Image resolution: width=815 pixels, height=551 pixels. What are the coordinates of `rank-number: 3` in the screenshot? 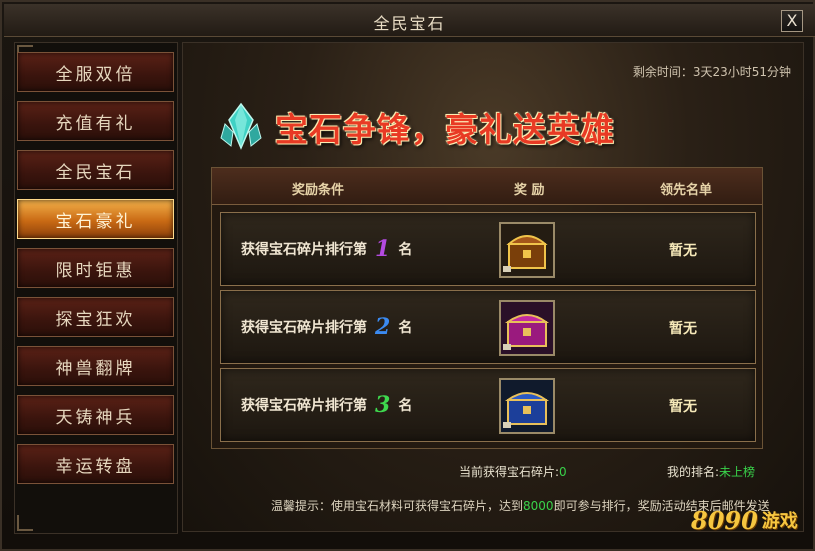 It's located at (383, 405).